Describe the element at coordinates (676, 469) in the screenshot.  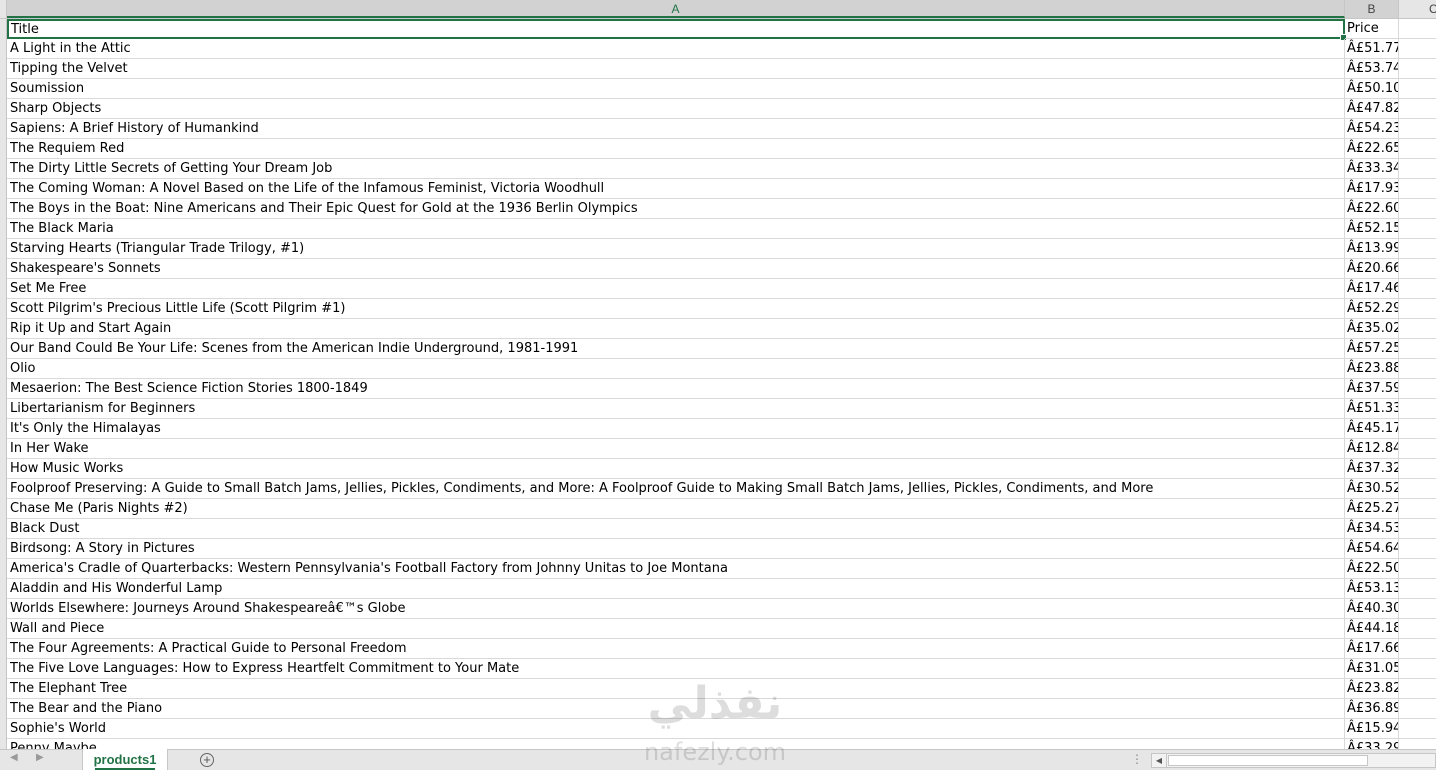
I see `cell-title: How Music Works` at that location.